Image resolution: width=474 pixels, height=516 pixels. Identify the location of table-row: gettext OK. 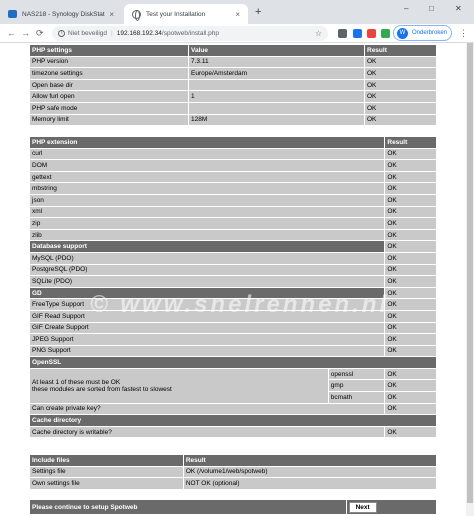
(233, 177).